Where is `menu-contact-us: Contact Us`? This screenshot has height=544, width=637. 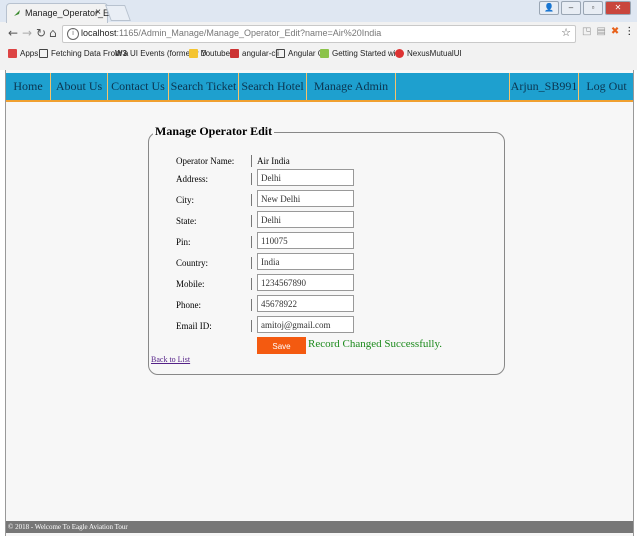
menu-contact-us: Contact Us is located at coordinates (138, 86).